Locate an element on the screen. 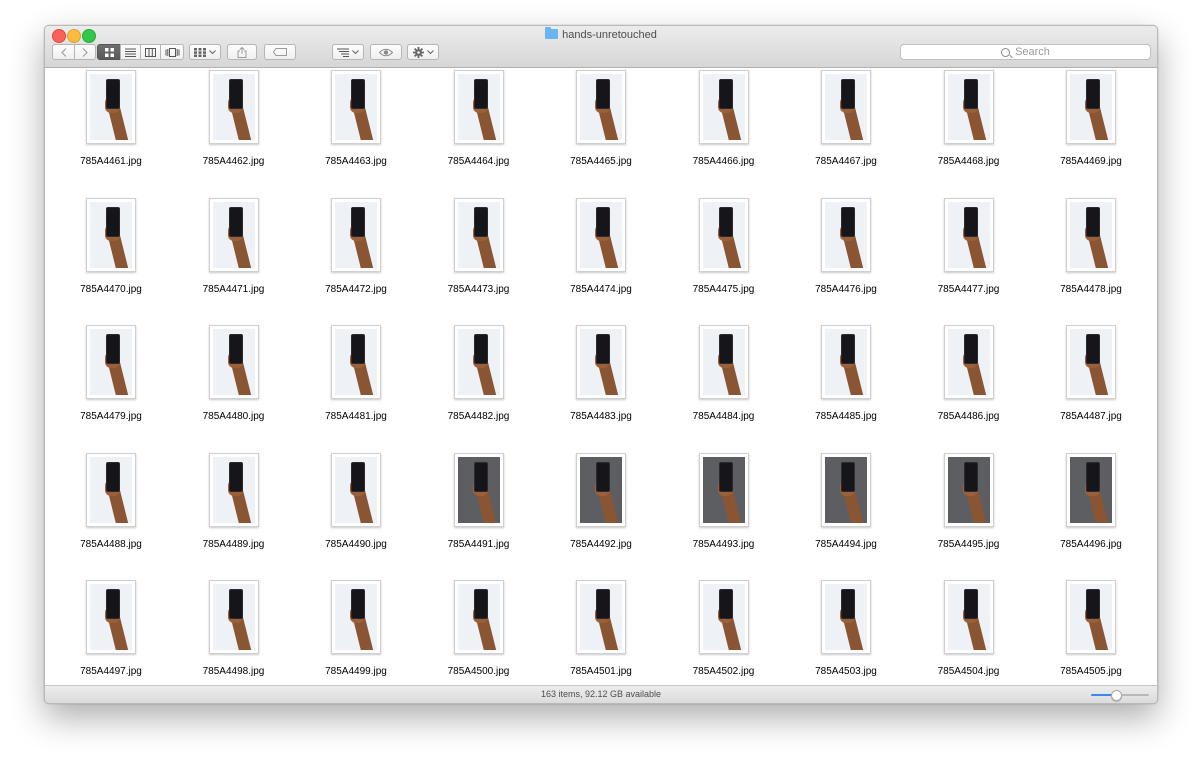 The height and width of the screenshot is (765, 1200). file-name-label: 785A4474.jpg is located at coordinates (601, 289).